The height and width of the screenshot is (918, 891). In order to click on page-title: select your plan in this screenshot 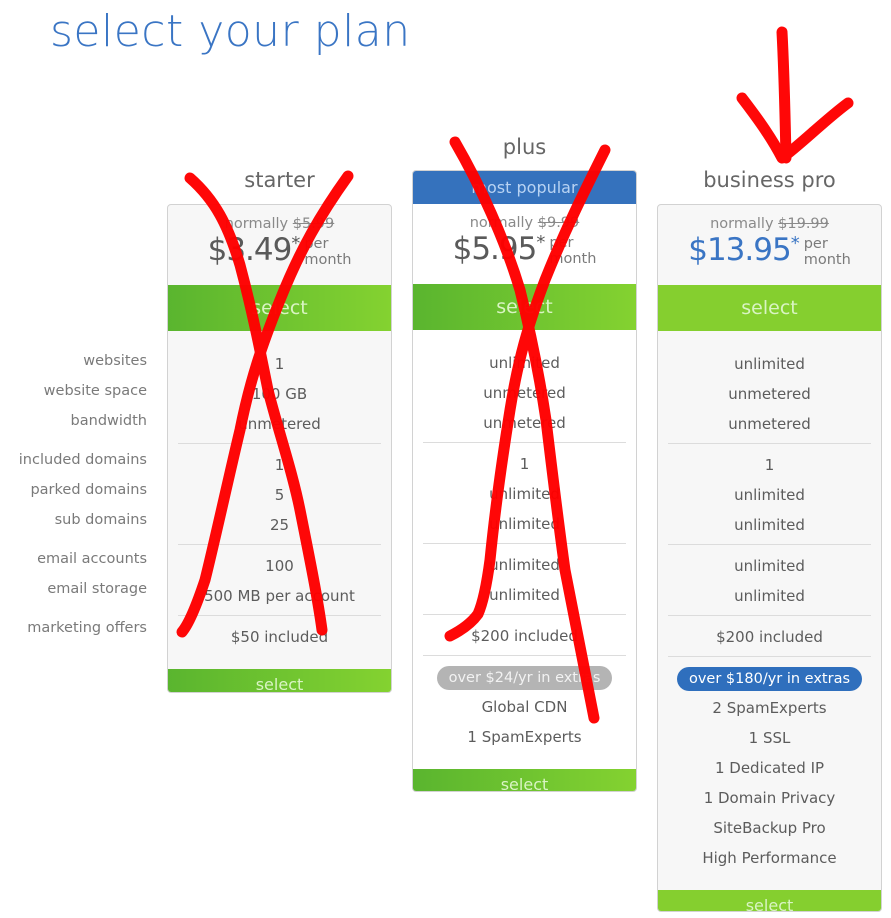, I will do `click(230, 31)`.